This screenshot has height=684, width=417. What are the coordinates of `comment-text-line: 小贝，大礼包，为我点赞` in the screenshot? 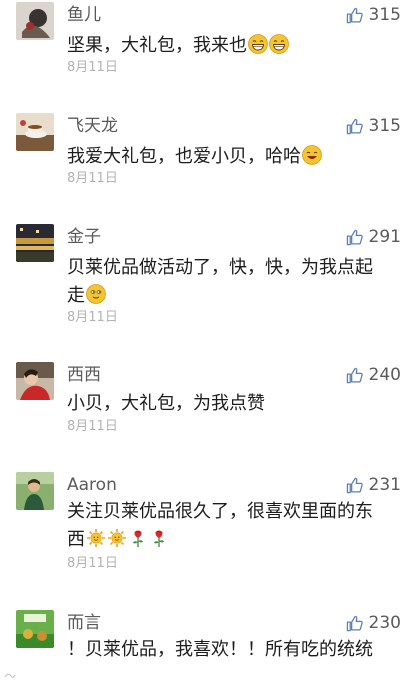 It's located at (166, 403).